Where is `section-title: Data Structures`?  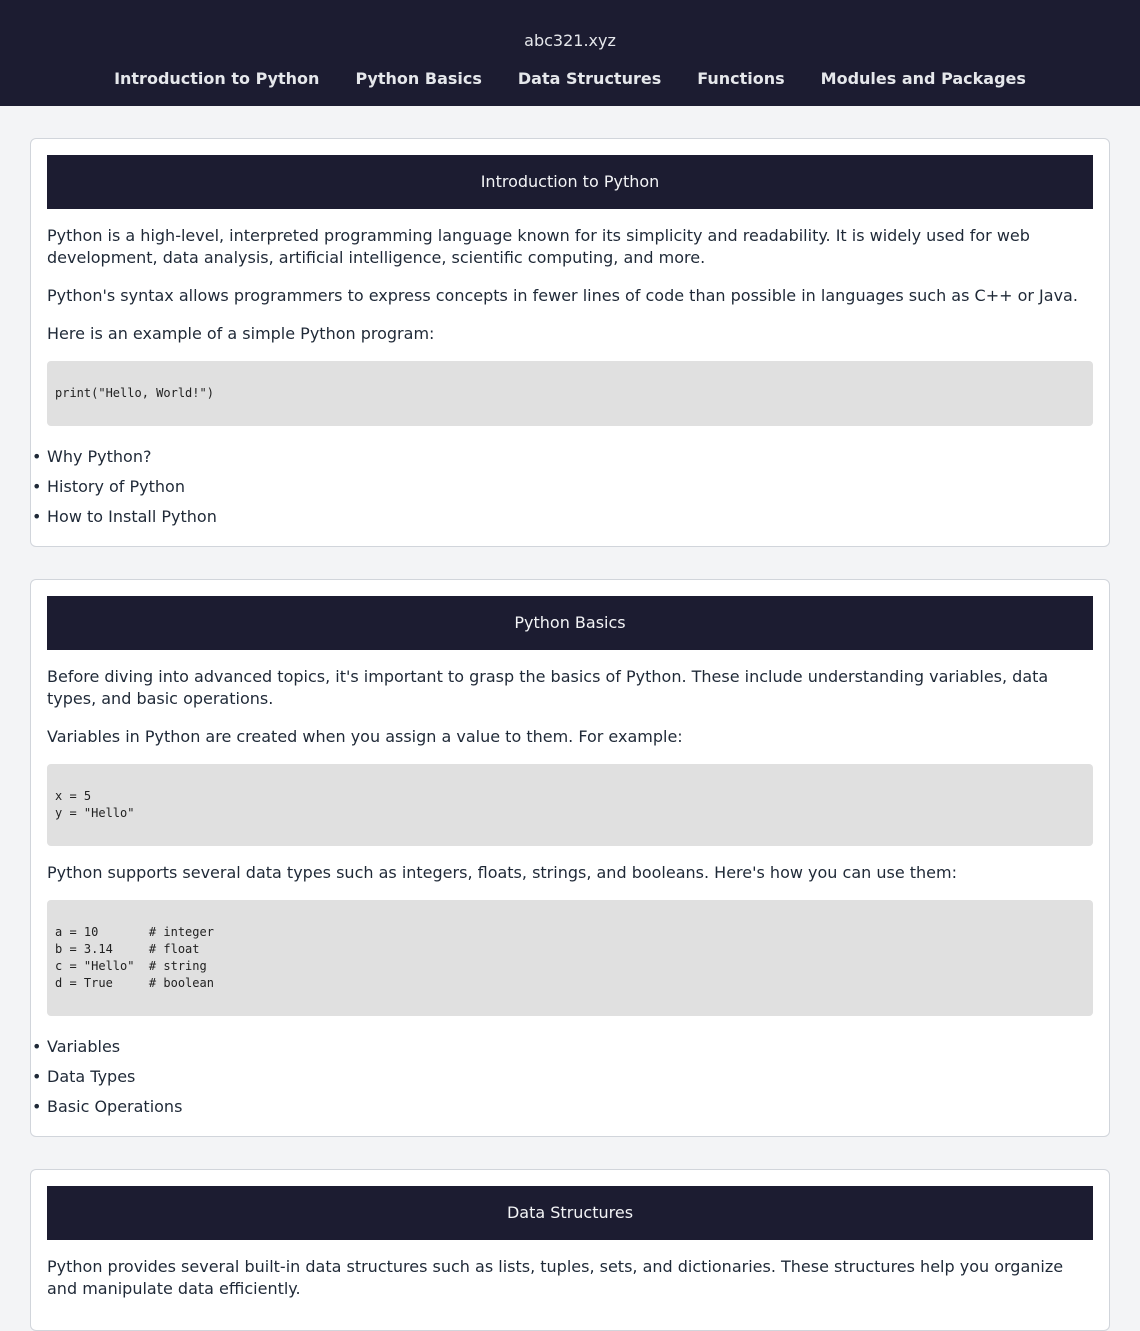
section-title: Data Structures is located at coordinates (570, 1213).